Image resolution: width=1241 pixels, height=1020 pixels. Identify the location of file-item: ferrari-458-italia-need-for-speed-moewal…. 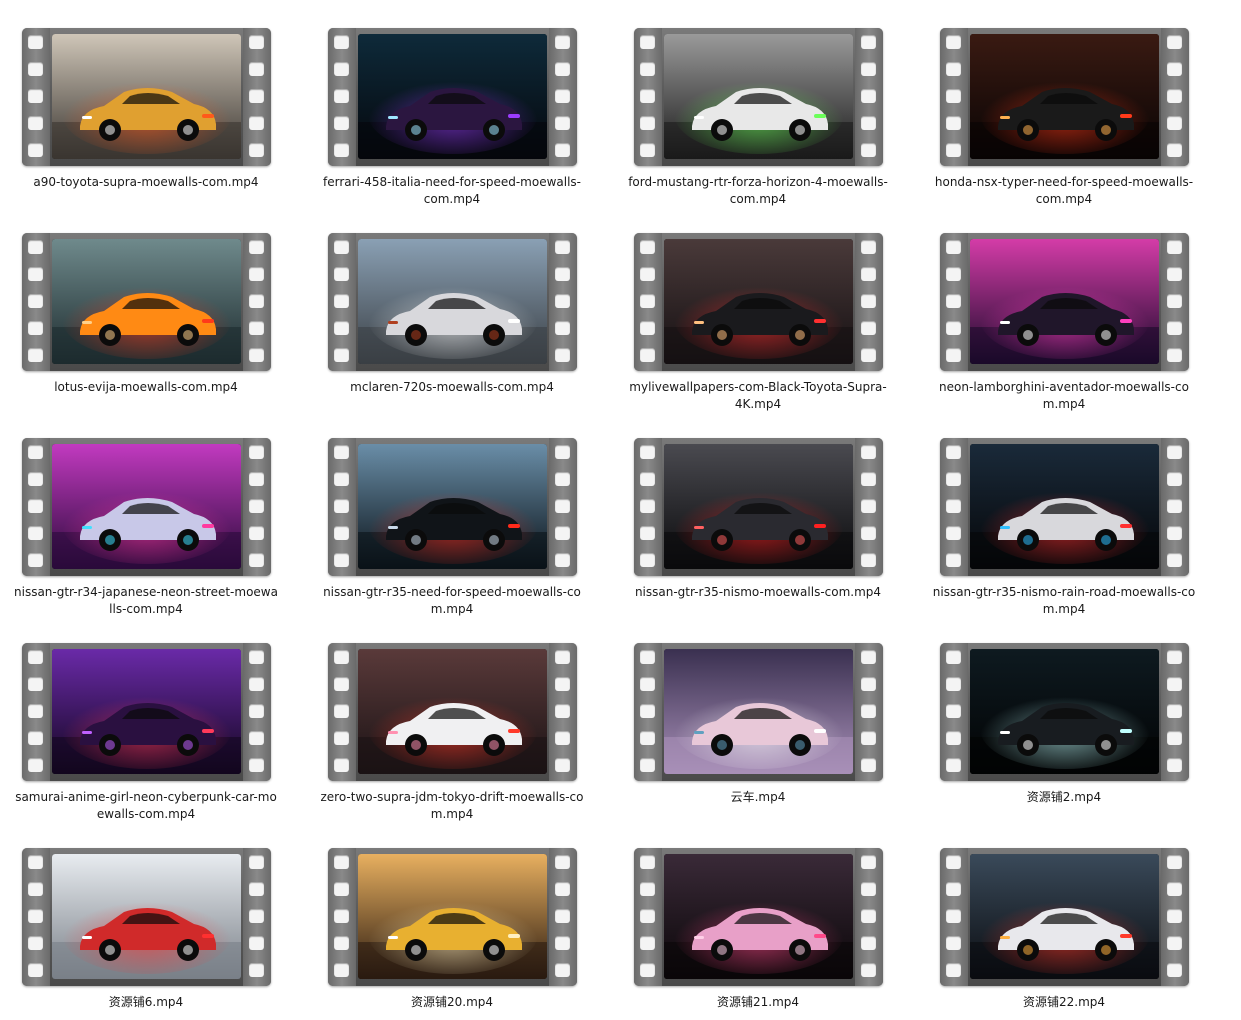
(443, 103).